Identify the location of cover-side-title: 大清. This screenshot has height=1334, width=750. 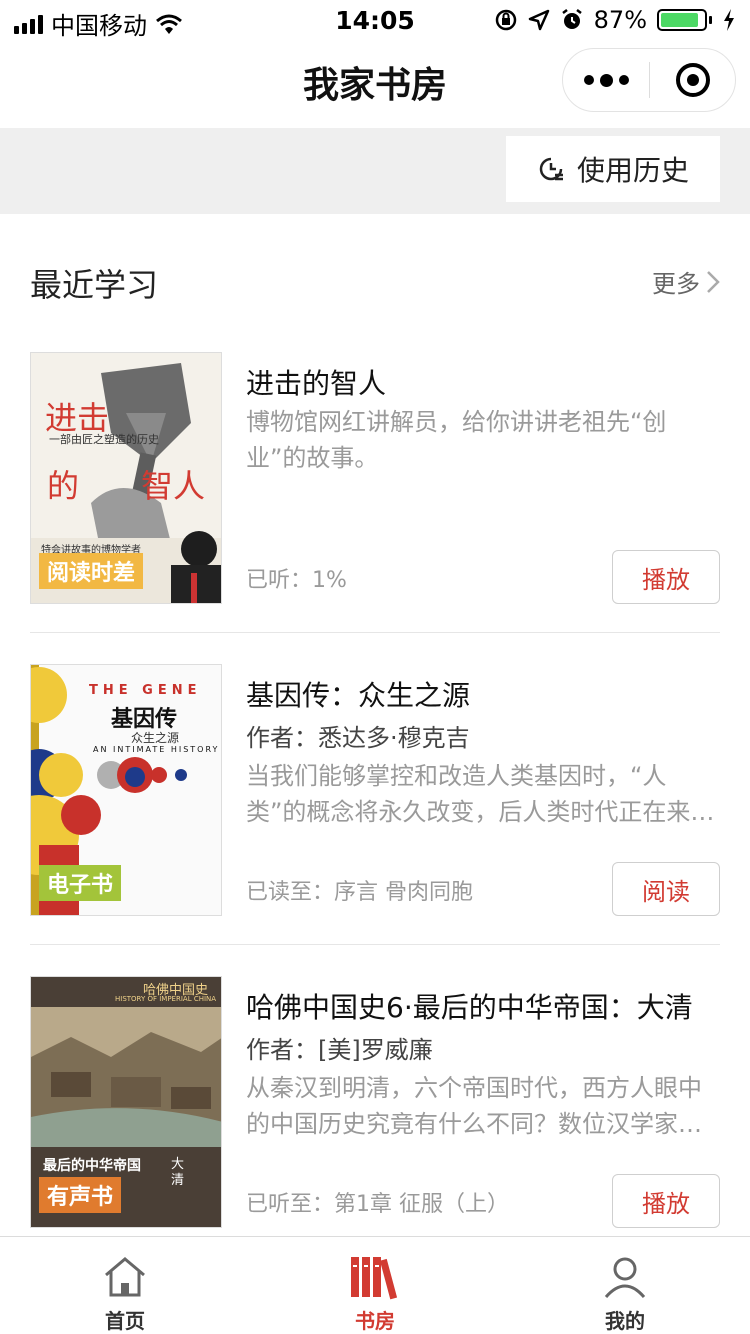
(178, 1172).